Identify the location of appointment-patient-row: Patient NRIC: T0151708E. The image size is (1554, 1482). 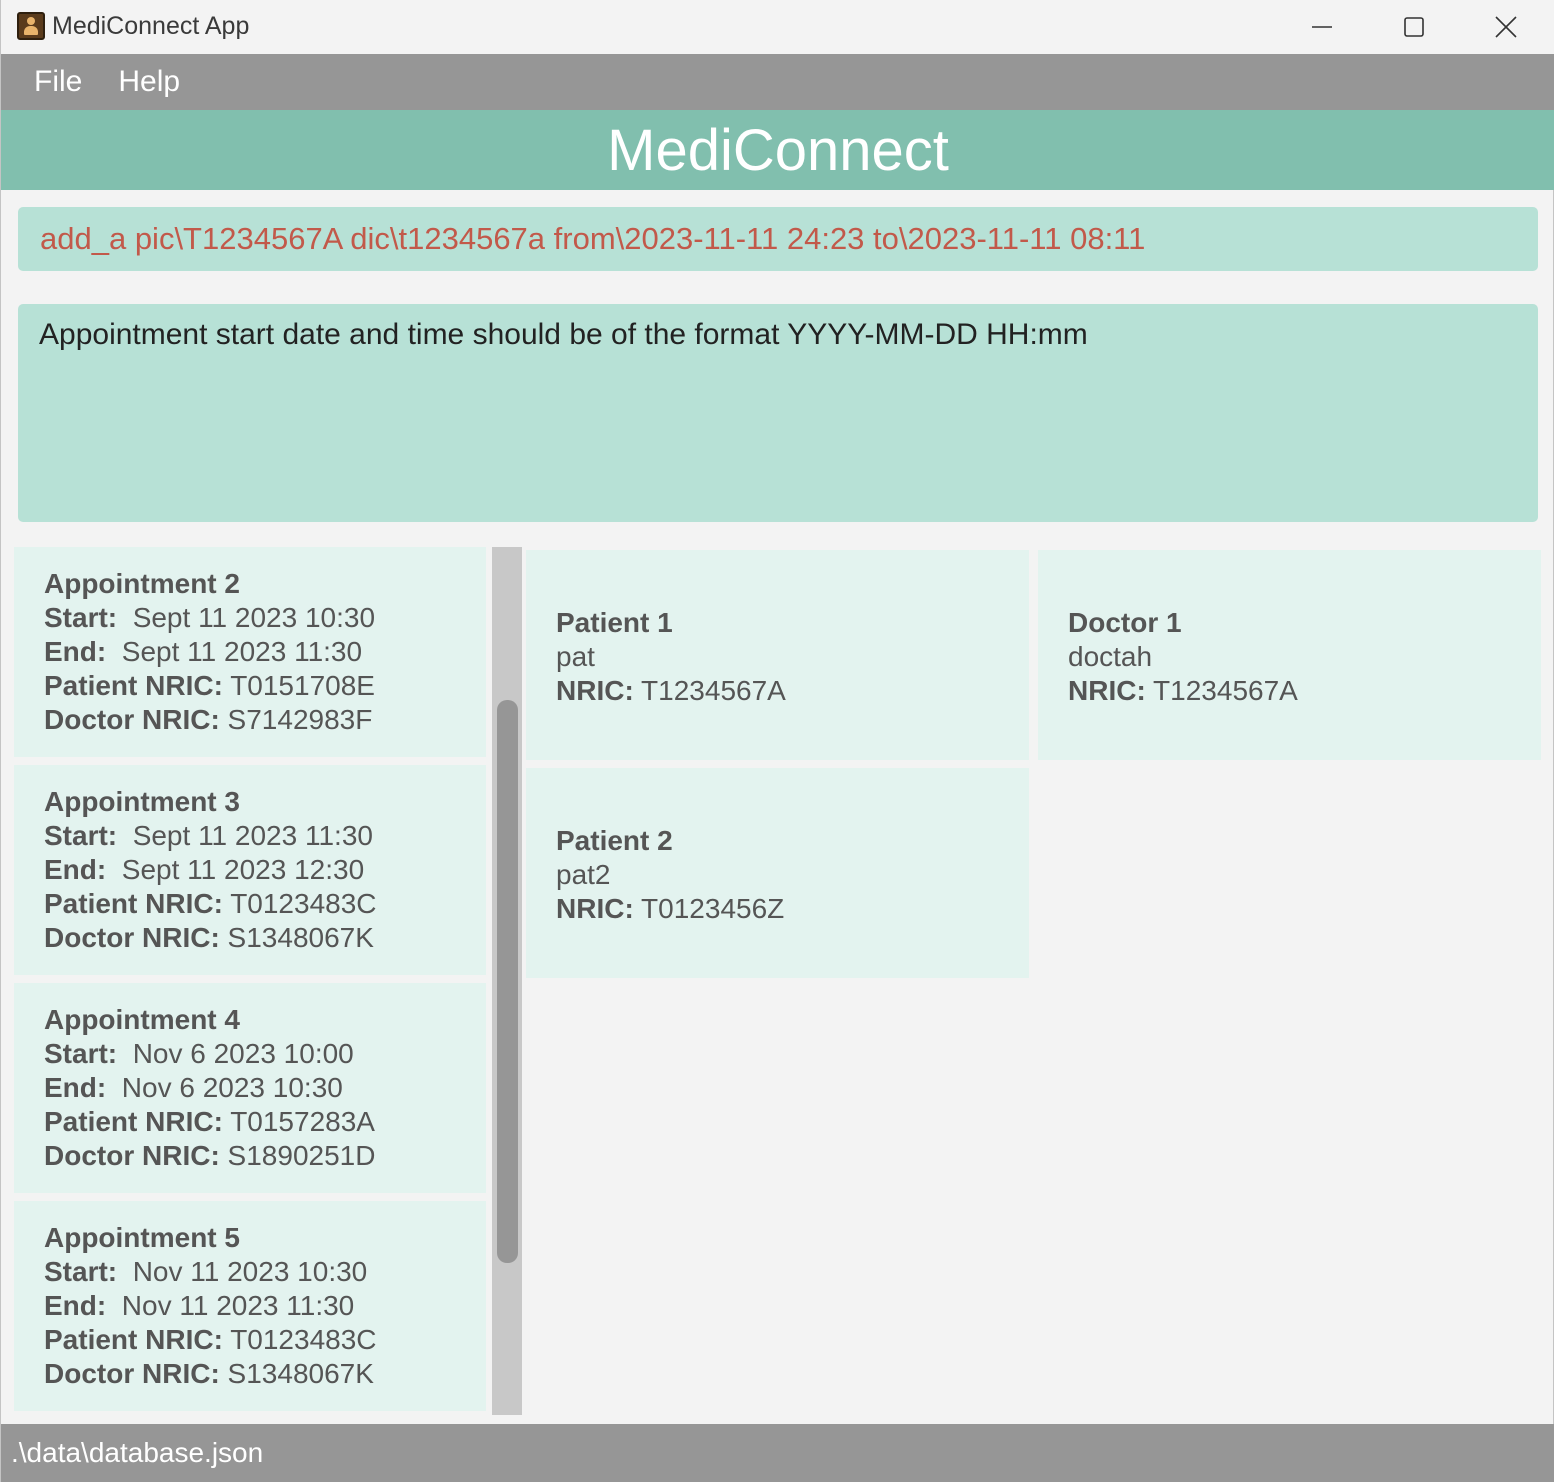
(265, 686).